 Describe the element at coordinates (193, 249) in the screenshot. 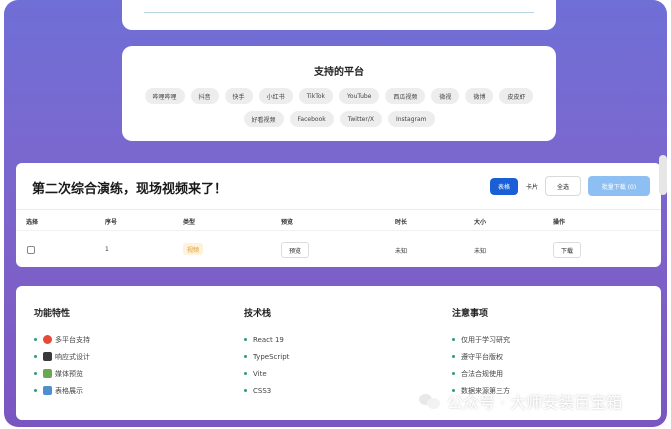

I see `type-badge: 视频` at that location.